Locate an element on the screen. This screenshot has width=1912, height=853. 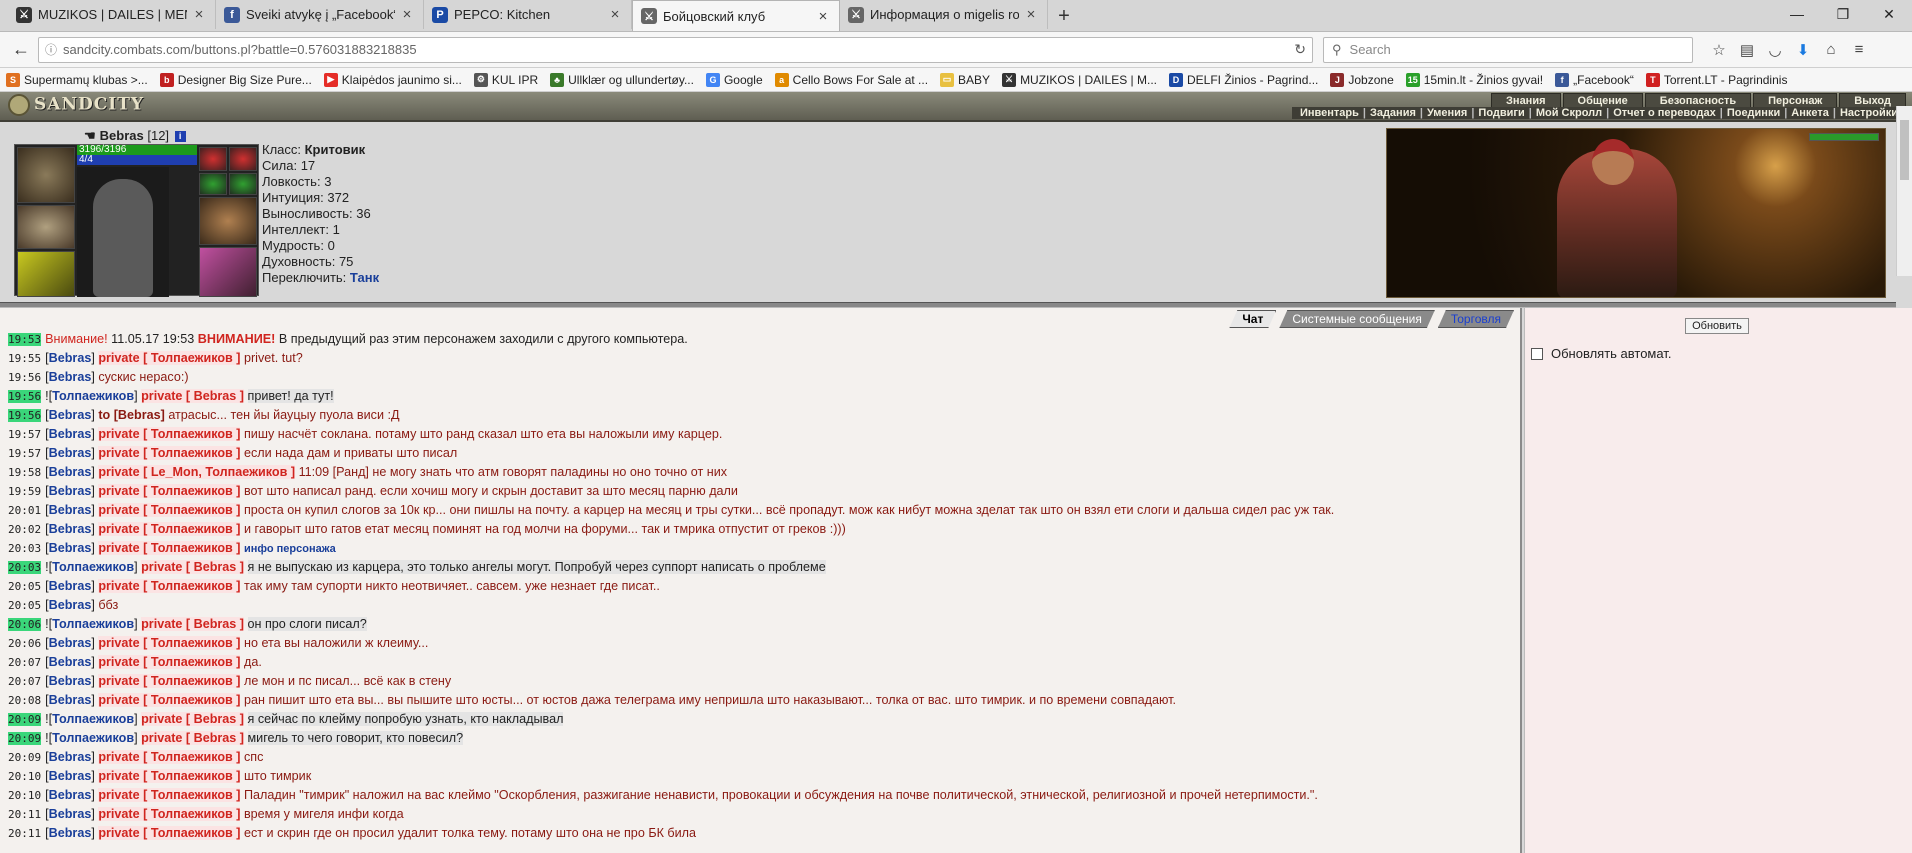
bookmark-item: J Jobzone is located at coordinates (1362, 79).